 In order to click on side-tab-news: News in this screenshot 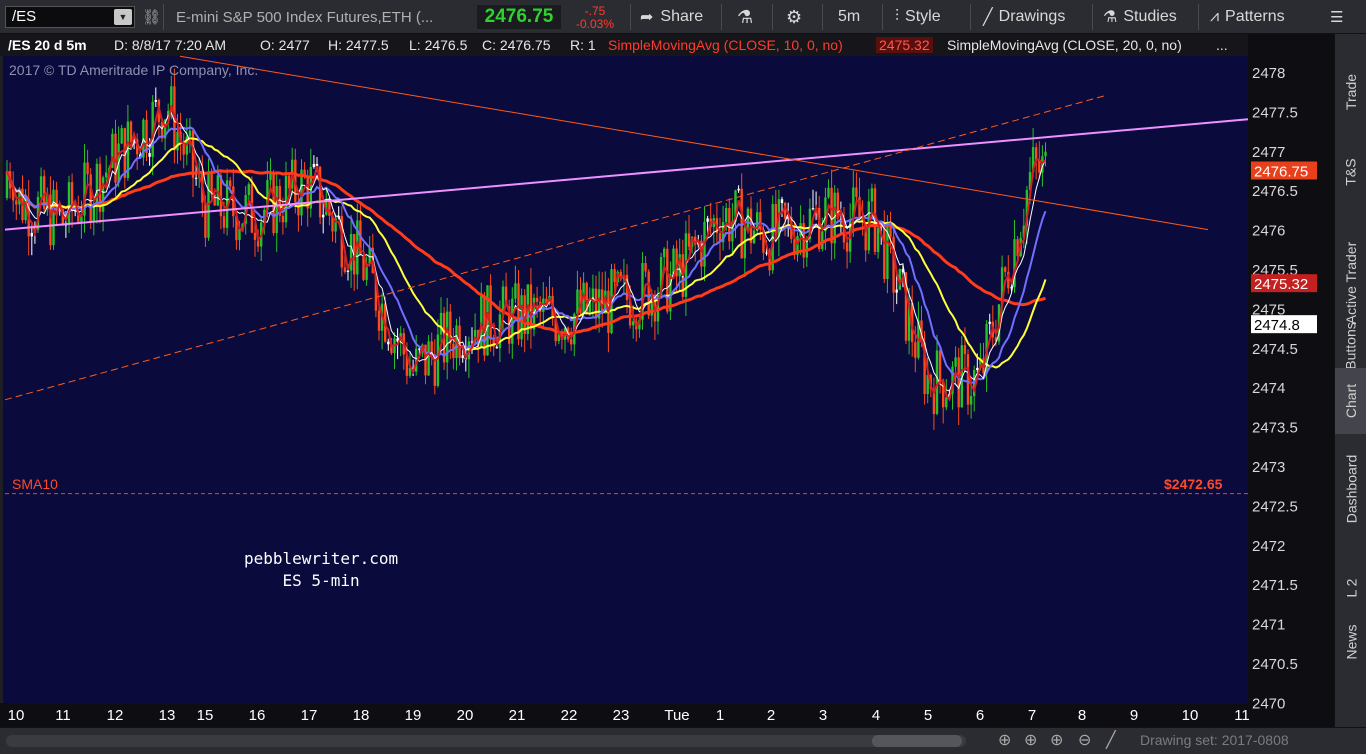, I will do `click(1350, 642)`.